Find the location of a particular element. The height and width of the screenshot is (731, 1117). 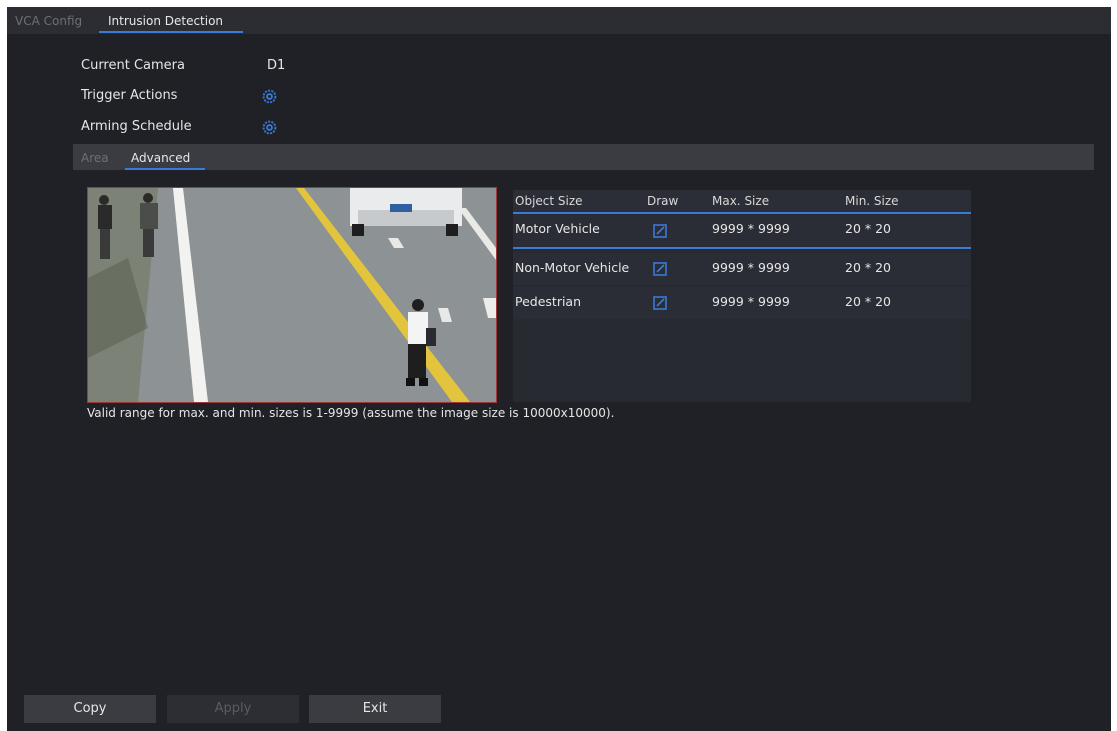

copy-button: Copy is located at coordinates (90, 709).